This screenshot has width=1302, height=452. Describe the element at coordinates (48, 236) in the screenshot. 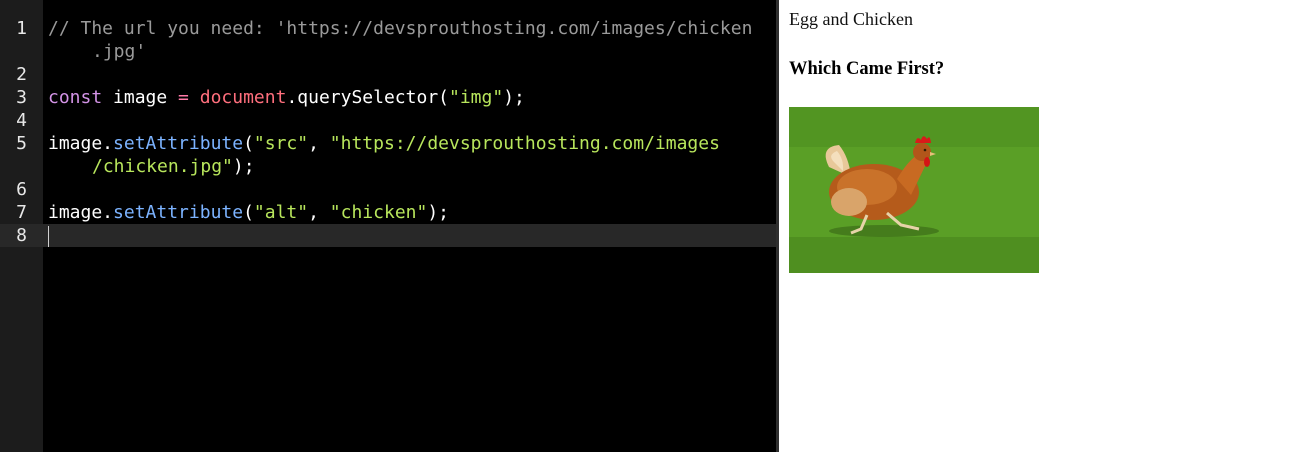

I see `text-caret` at that location.